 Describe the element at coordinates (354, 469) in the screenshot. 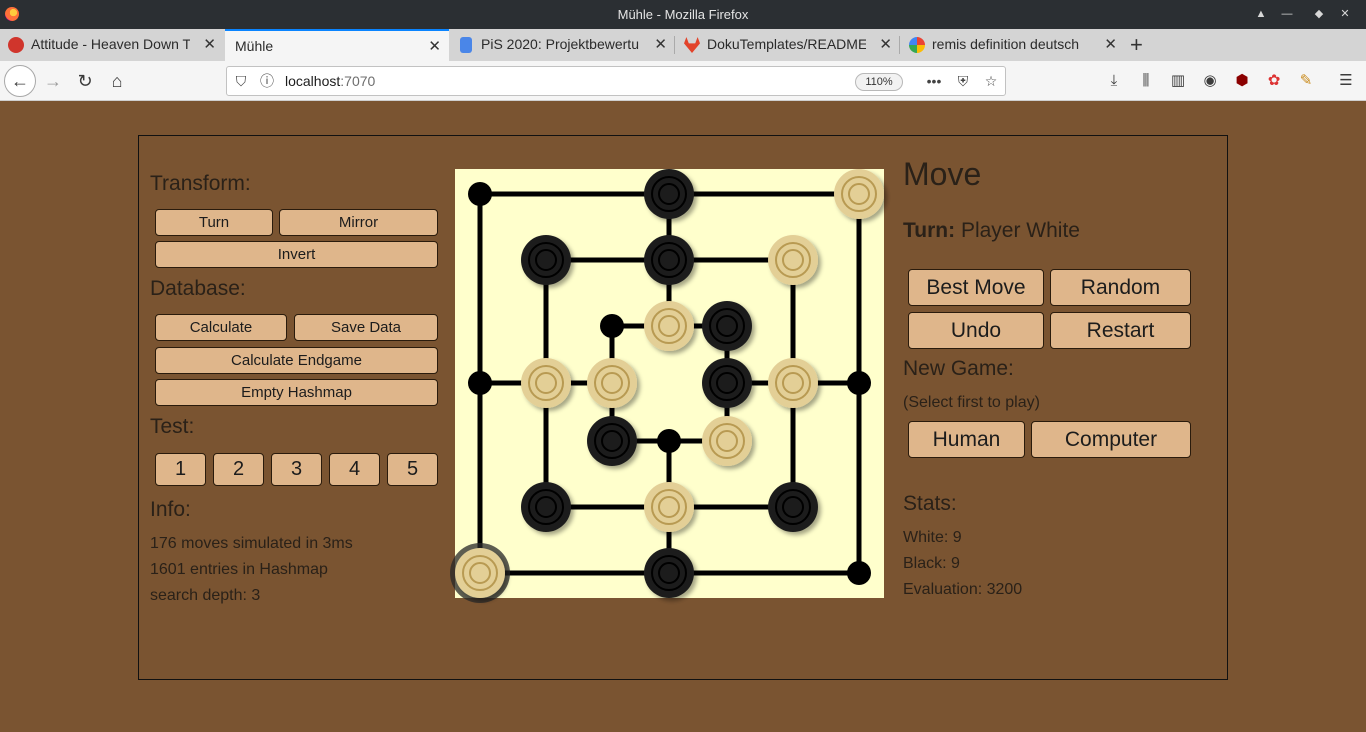

I see `test-4-button: 4` at that location.